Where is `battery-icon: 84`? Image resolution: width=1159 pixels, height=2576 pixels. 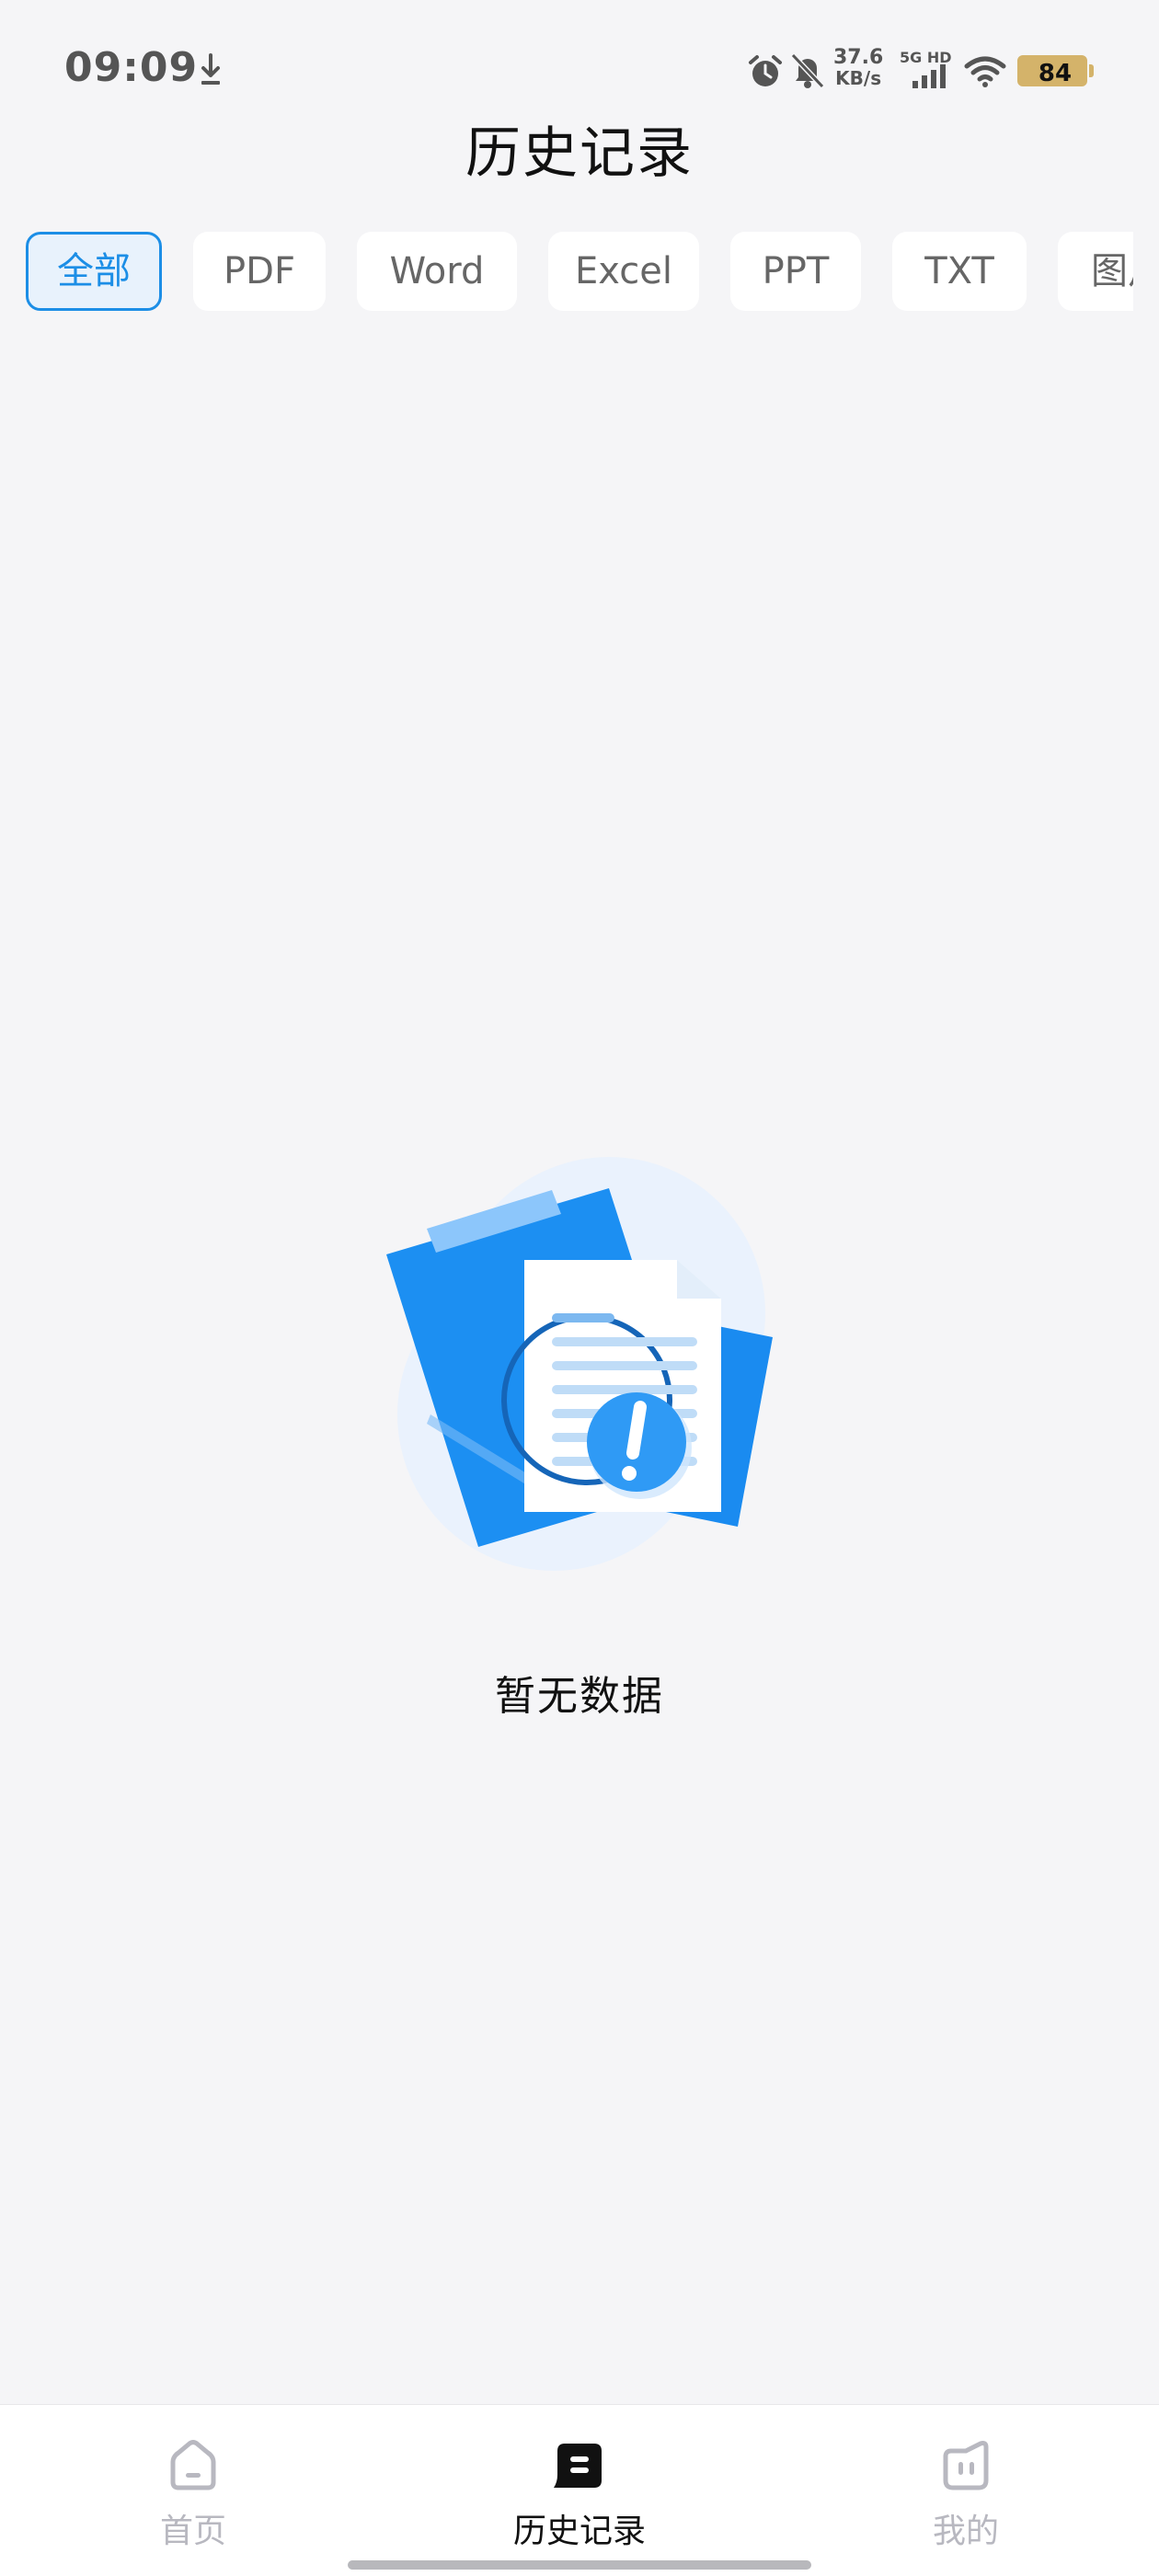 battery-icon: 84 is located at coordinates (1052, 71).